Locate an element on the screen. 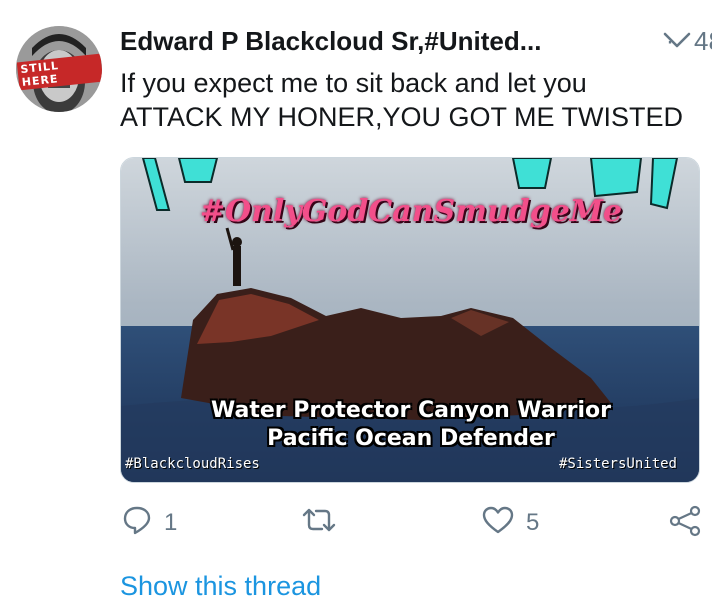 Image resolution: width=712 pixels, height=602 pixels. media-caption-line-1: Water Protector Canyon Warrior is located at coordinates (411, 410).